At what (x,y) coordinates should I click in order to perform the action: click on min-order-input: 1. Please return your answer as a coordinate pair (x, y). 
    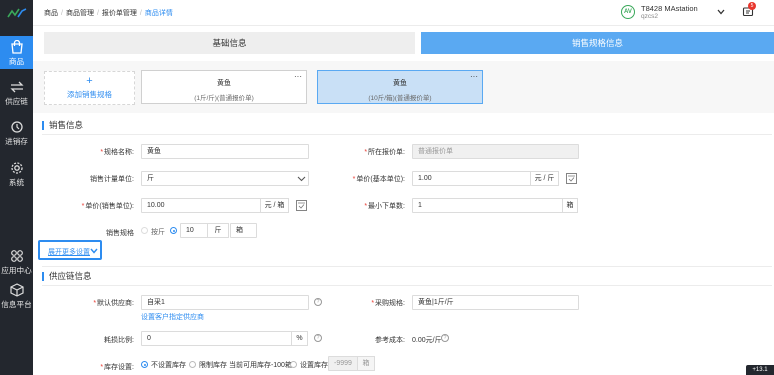
    Looking at the image, I should click on (487, 205).